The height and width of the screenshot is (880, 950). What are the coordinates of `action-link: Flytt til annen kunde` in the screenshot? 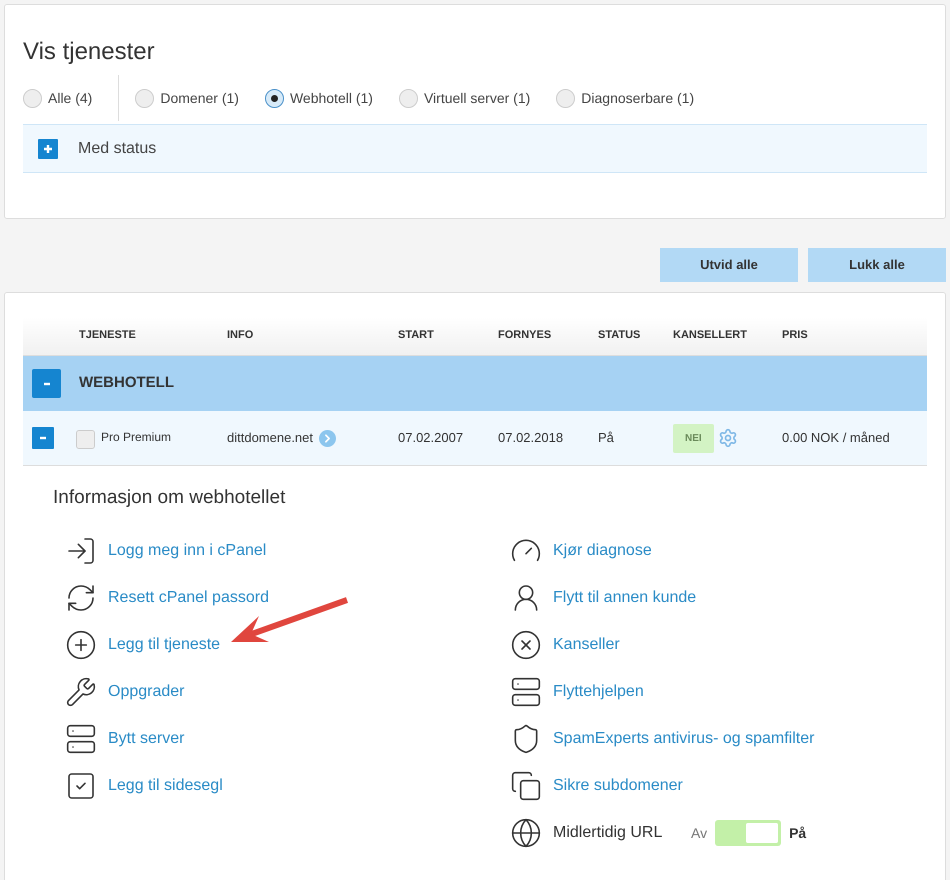 It's located at (624, 598).